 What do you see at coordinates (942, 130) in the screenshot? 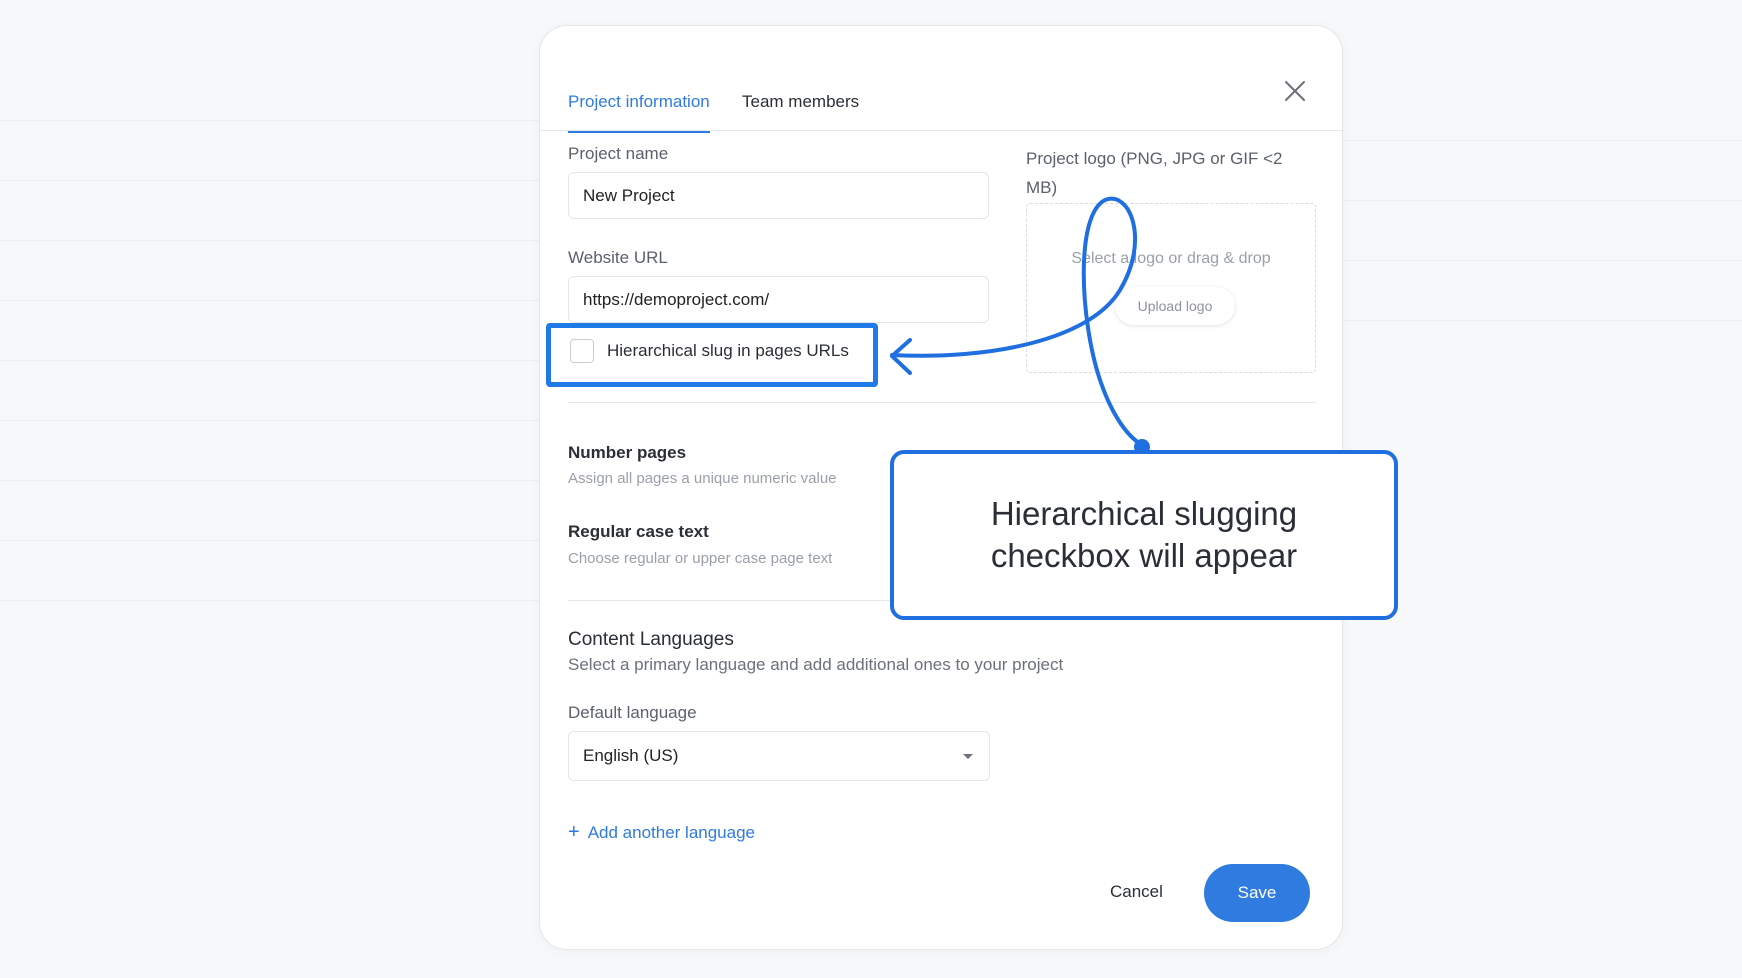
I see `tabs-divider` at bounding box center [942, 130].